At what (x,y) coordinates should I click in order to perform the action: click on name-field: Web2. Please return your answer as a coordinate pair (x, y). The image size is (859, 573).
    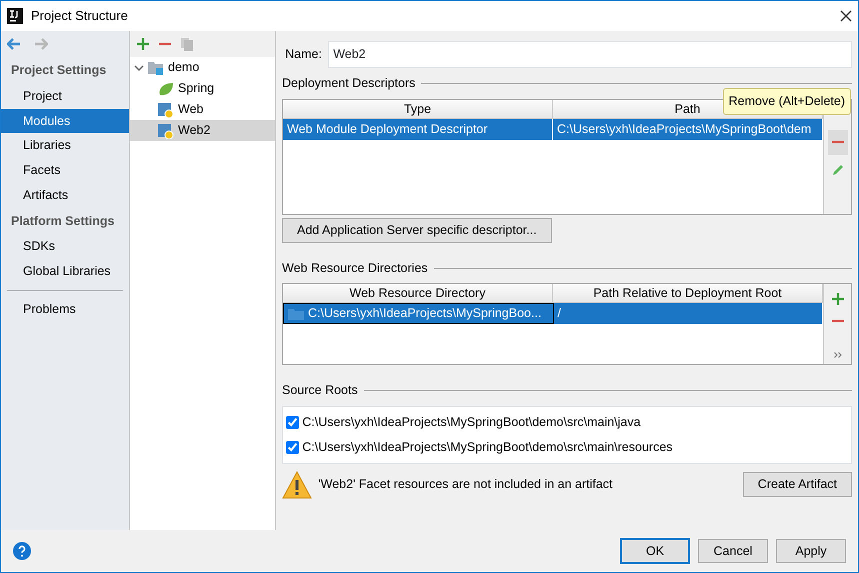
    Looking at the image, I should click on (590, 54).